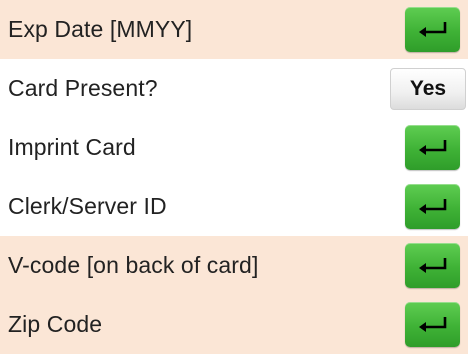 The height and width of the screenshot is (354, 468). I want to click on imprint-card-enter-button, so click(432, 147).